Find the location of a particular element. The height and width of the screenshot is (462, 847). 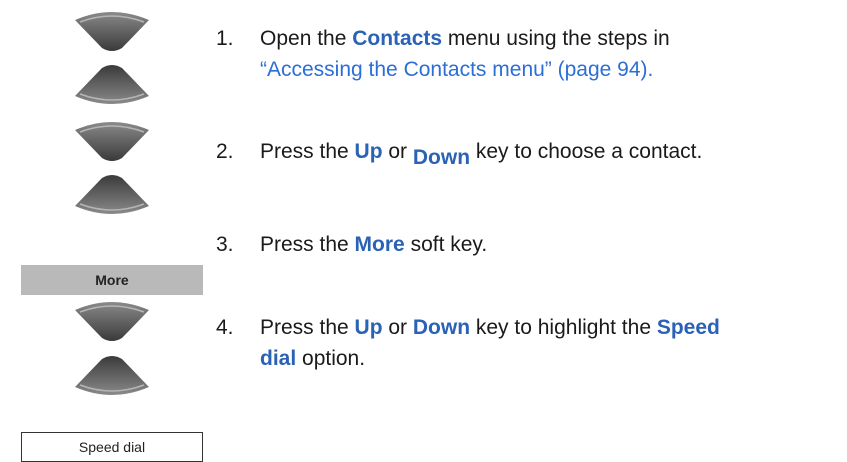

speed-dial-soft-key: Speed dial is located at coordinates (112, 447).